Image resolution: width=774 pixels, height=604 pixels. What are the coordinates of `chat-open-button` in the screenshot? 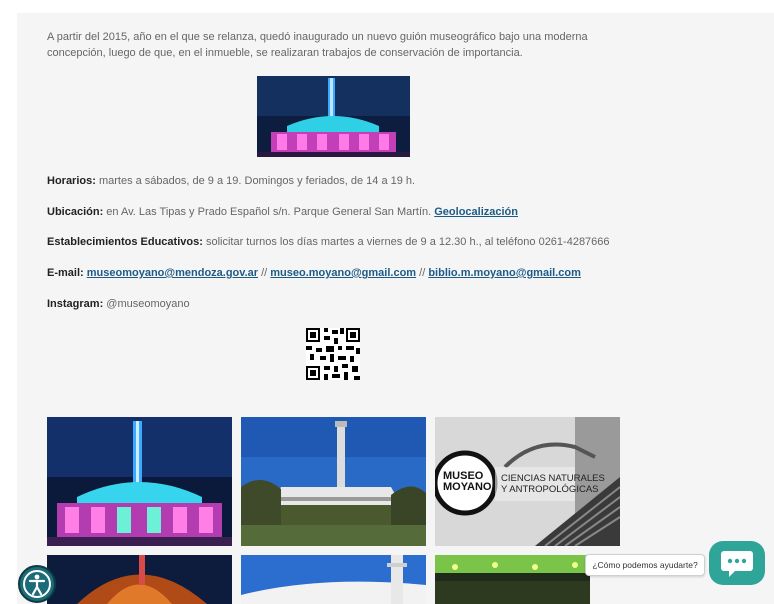 It's located at (737, 563).